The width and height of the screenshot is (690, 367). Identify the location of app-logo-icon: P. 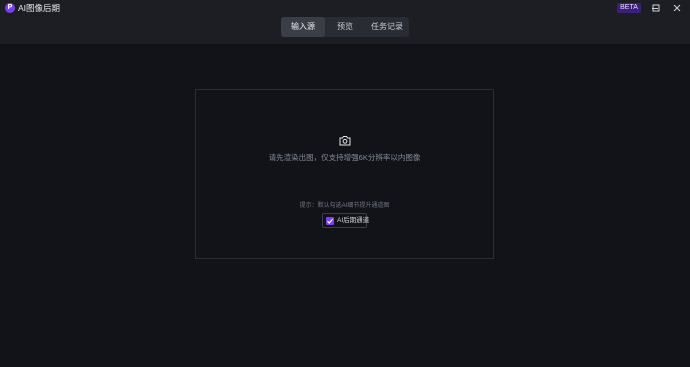
(10, 8).